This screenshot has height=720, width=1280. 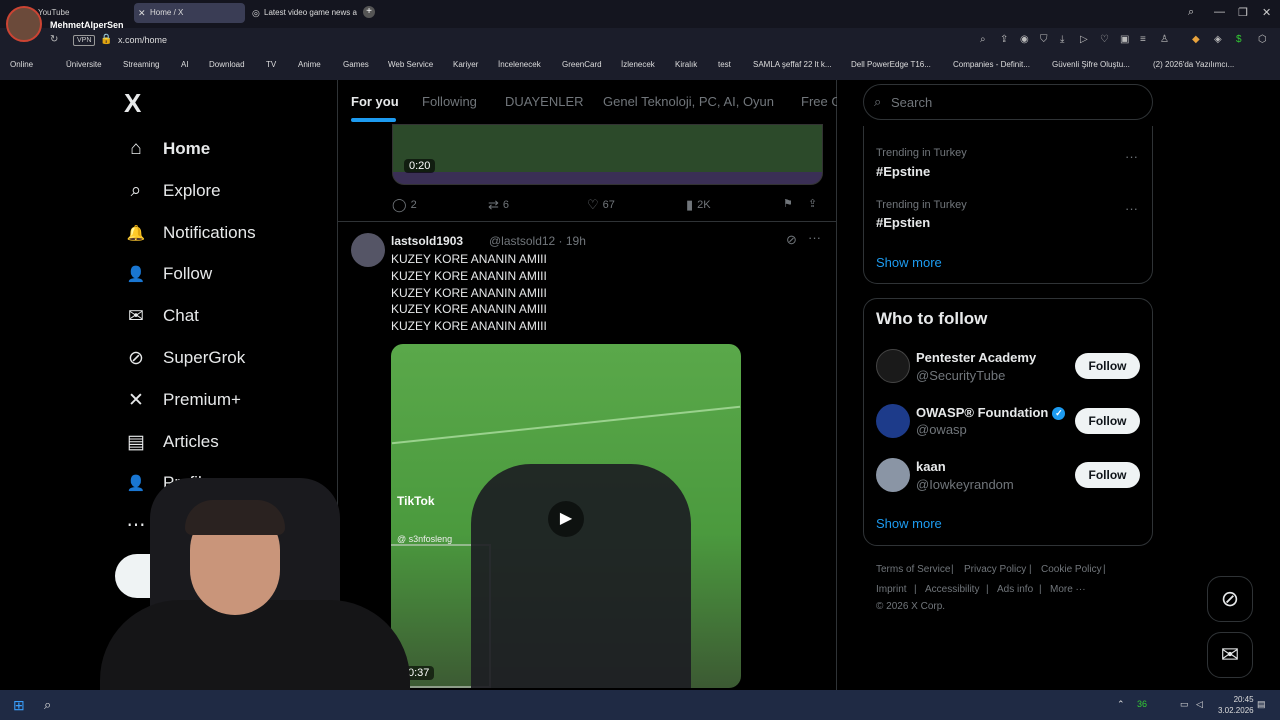 I want to click on trend-tag: #Epstine, so click(x=903, y=171).